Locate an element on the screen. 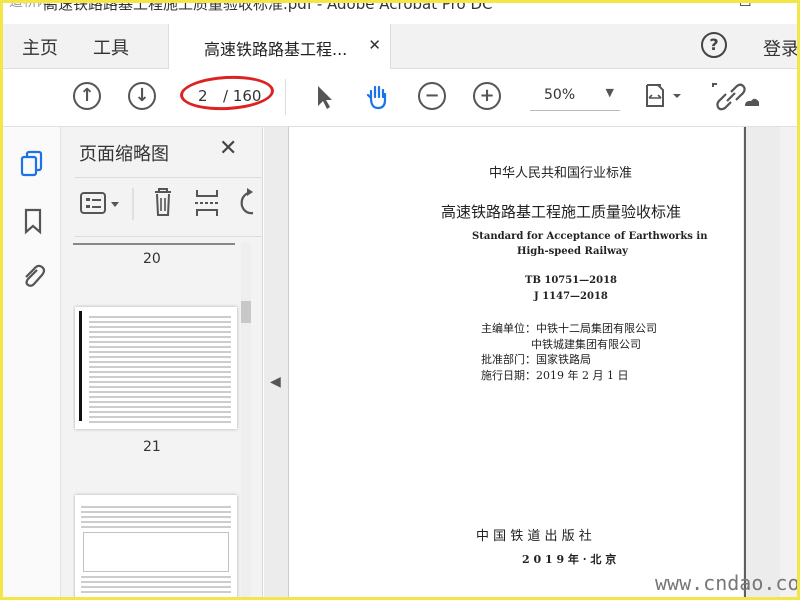  minus-icon: − is located at coordinates (432, 96).